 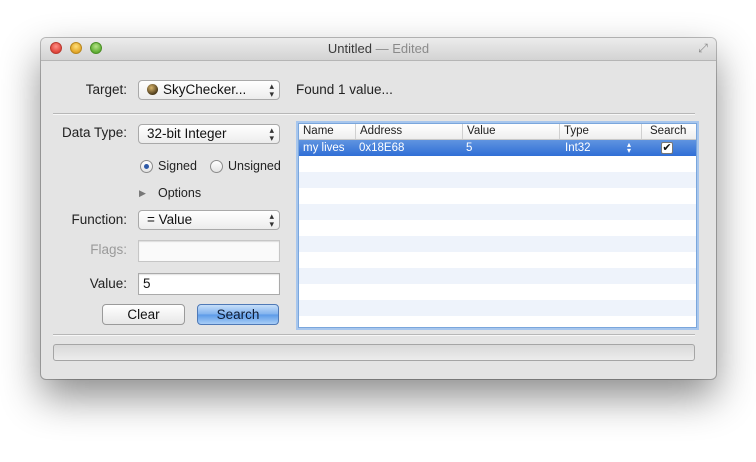 I want to click on search-checkbox: ✔, so click(x=667, y=148).